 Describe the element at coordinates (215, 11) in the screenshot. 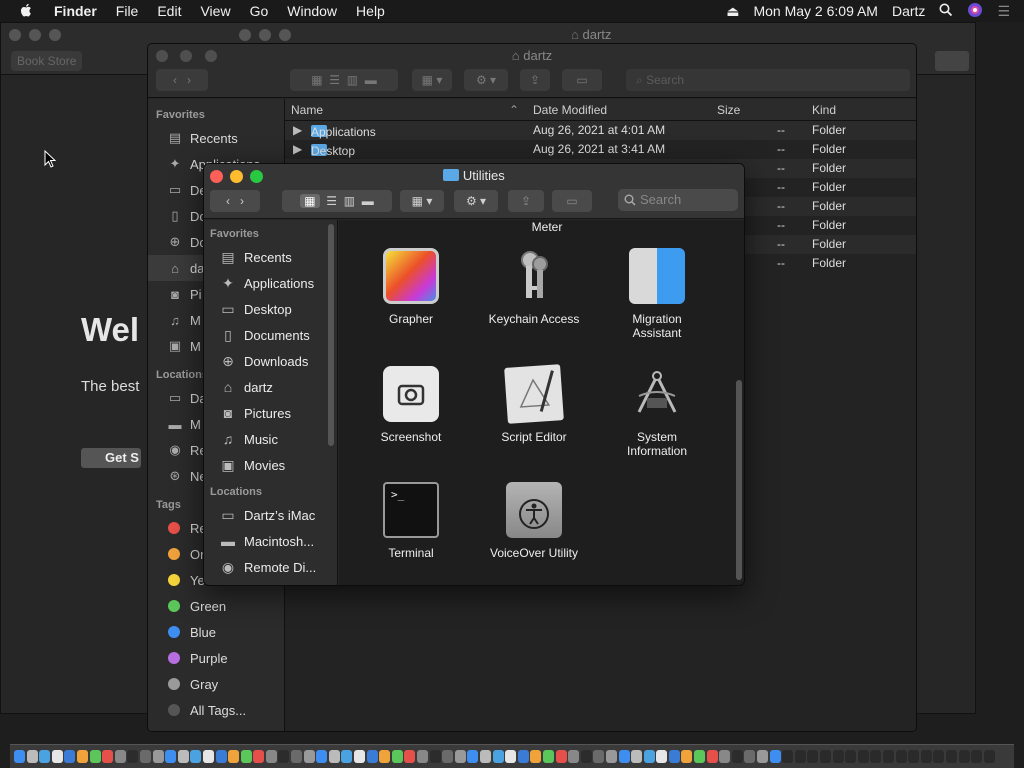

I see `menu-view: View` at that location.